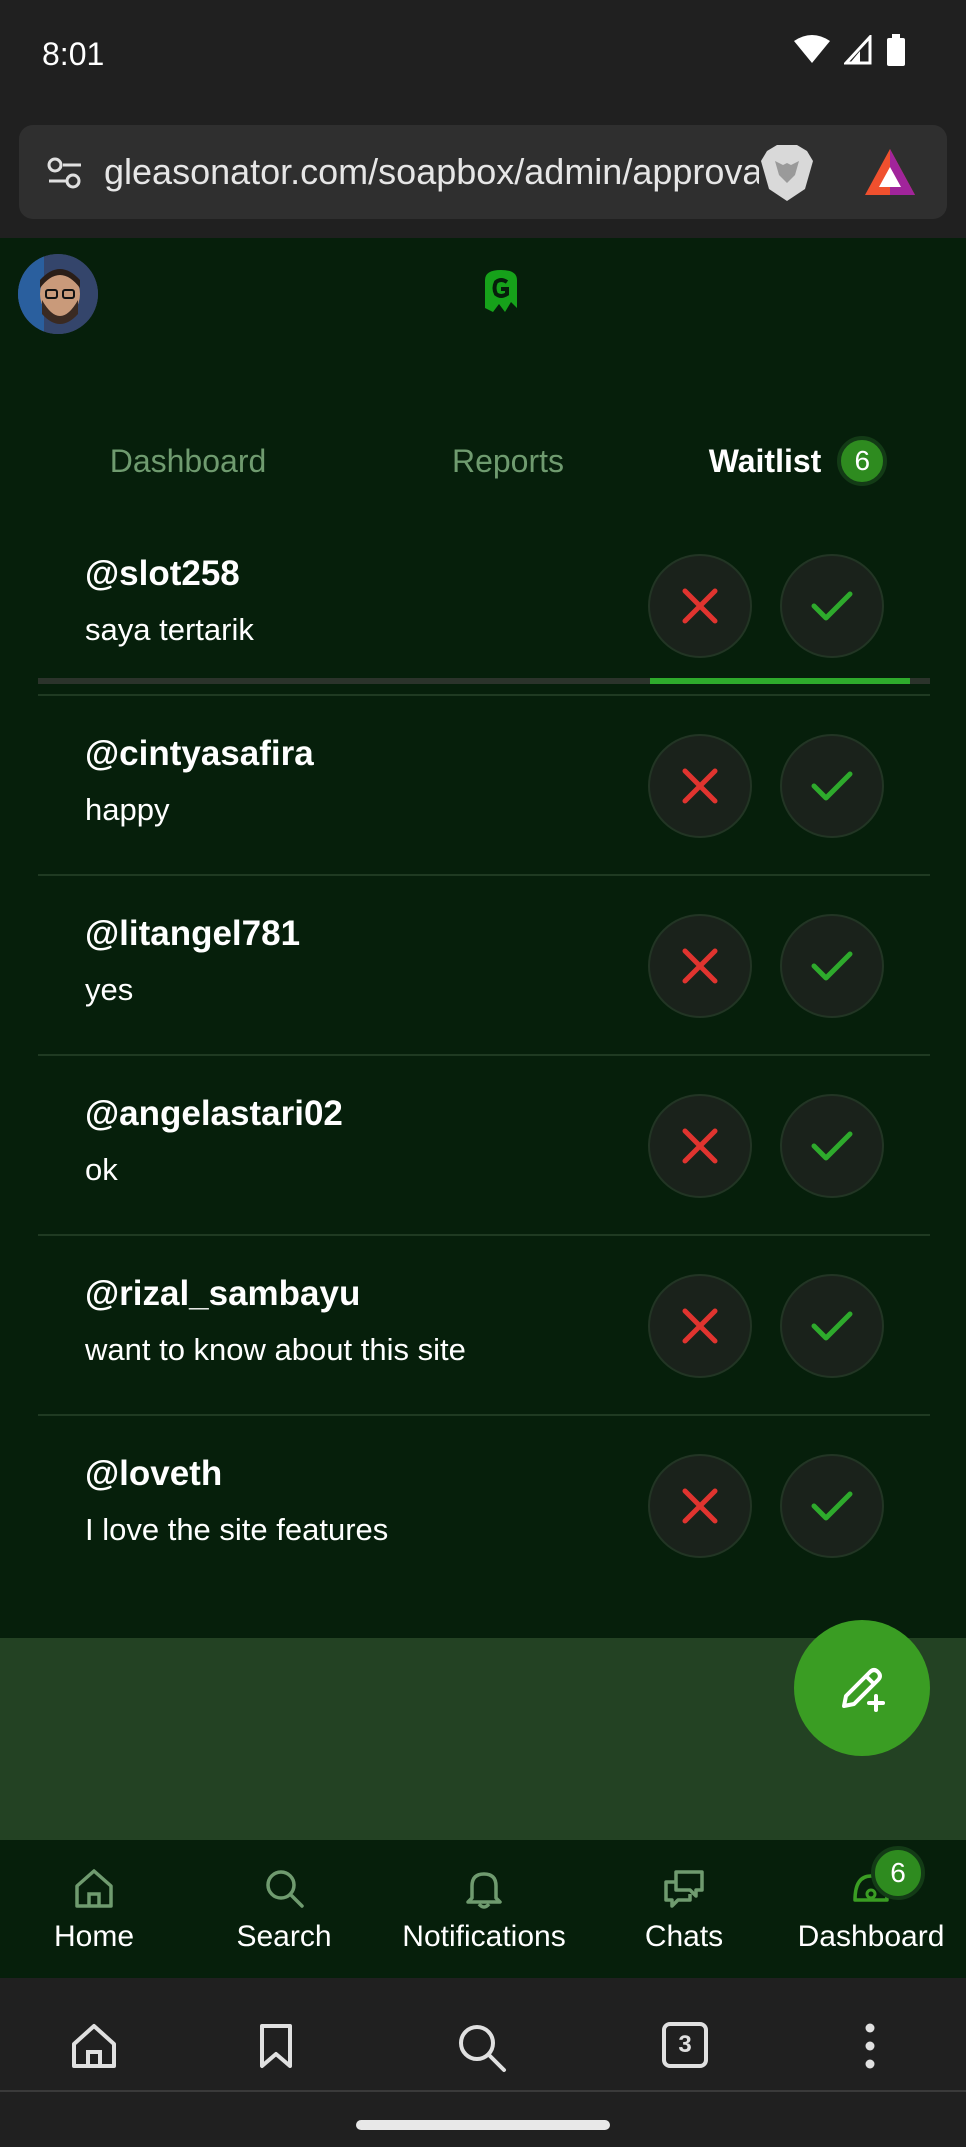 This screenshot has width=966, height=2147. Describe the element at coordinates (94, 1936) in the screenshot. I see `nav-home-label: Home` at that location.